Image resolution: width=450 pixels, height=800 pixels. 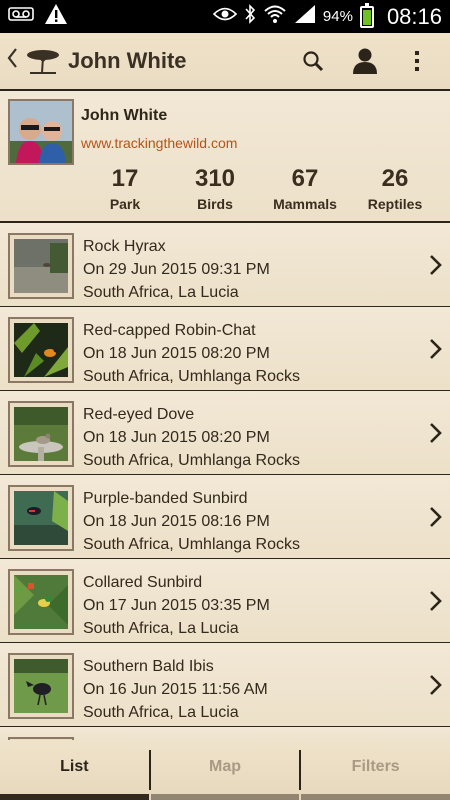 What do you see at coordinates (176, 605) in the screenshot?
I see `sighting-date: On 17 Jun 2015 03:35 PM` at bounding box center [176, 605].